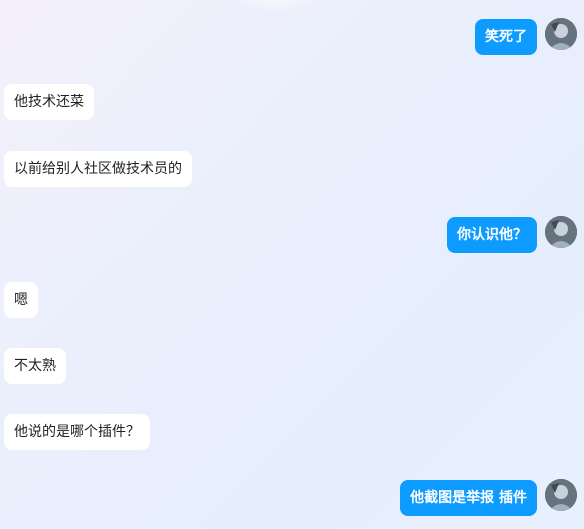 This screenshot has height=529, width=584. Describe the element at coordinates (468, 498) in the screenshot. I see `message-bubble: 他截图是举报 插件` at that location.